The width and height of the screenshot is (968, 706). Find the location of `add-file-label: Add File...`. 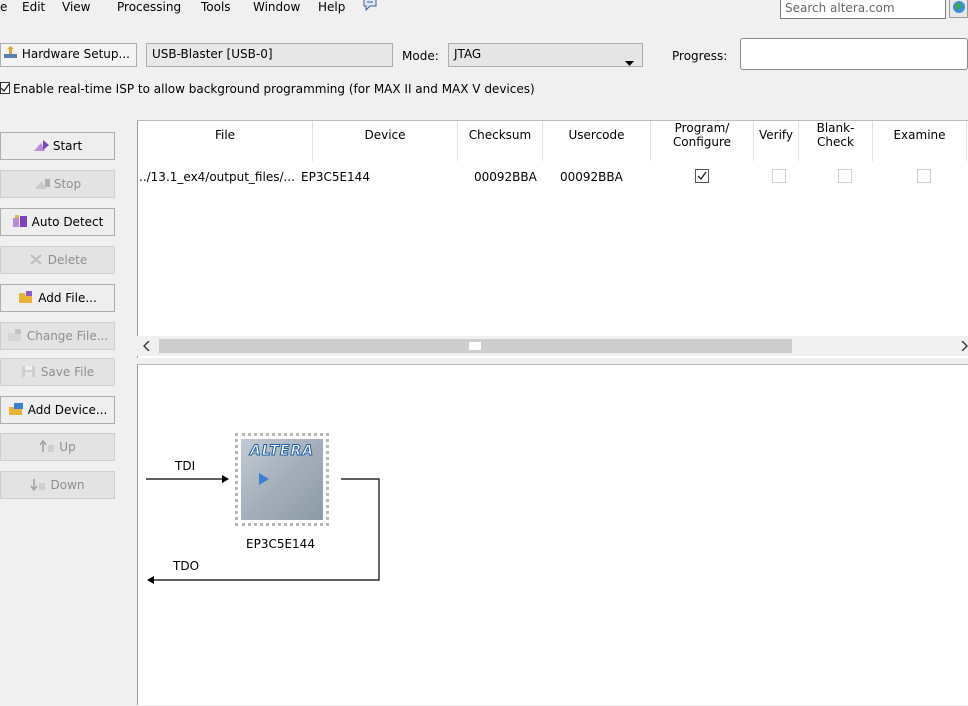

add-file-label: Add File... is located at coordinates (67, 298).